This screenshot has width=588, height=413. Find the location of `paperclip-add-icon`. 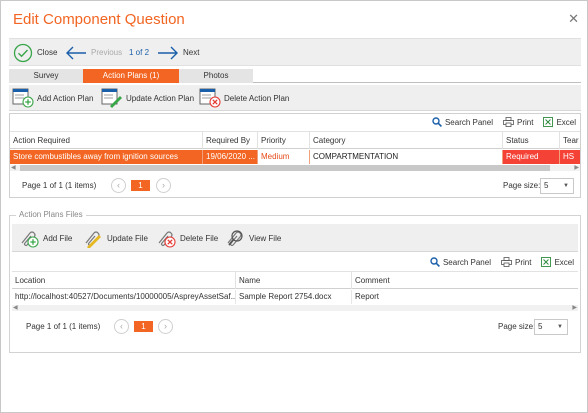

paperclip-add-icon is located at coordinates (30, 239).